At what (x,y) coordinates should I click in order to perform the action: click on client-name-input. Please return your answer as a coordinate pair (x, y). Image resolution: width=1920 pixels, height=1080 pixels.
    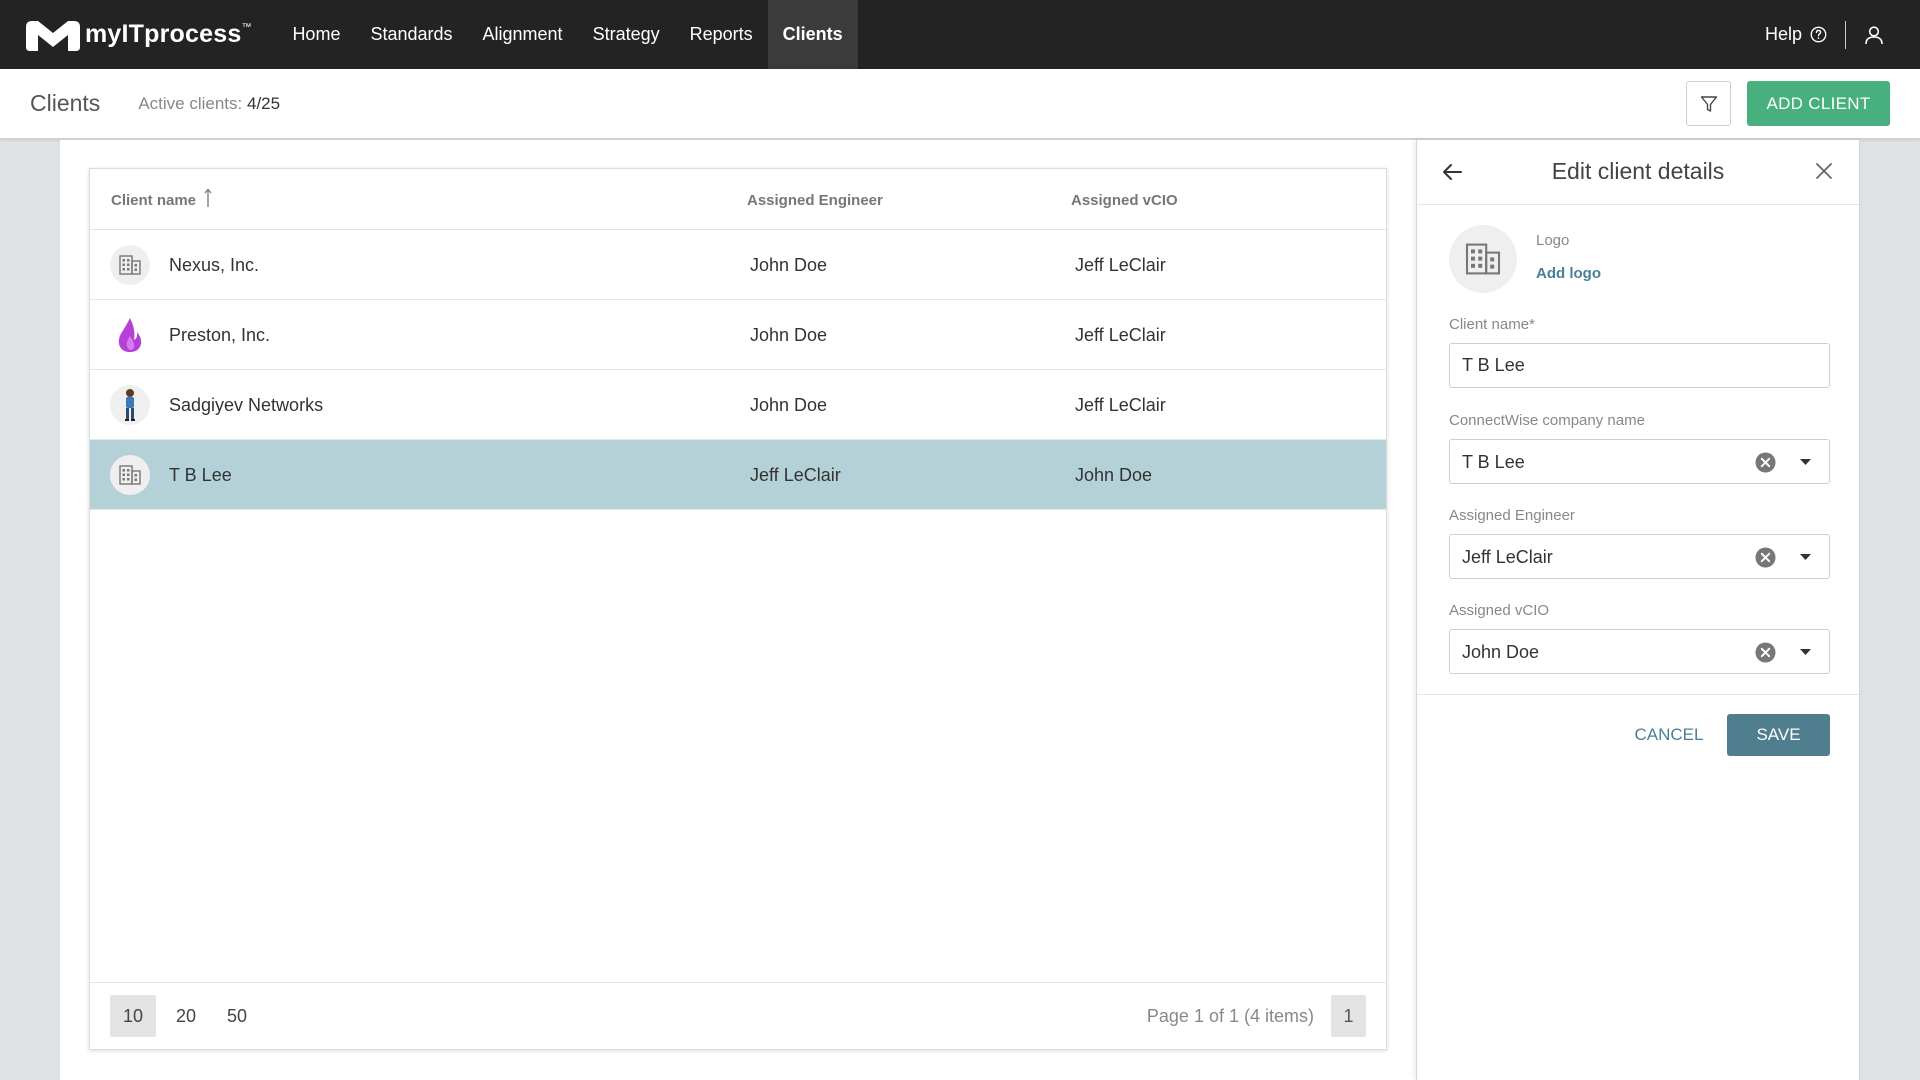
    Looking at the image, I should click on (1639, 365).